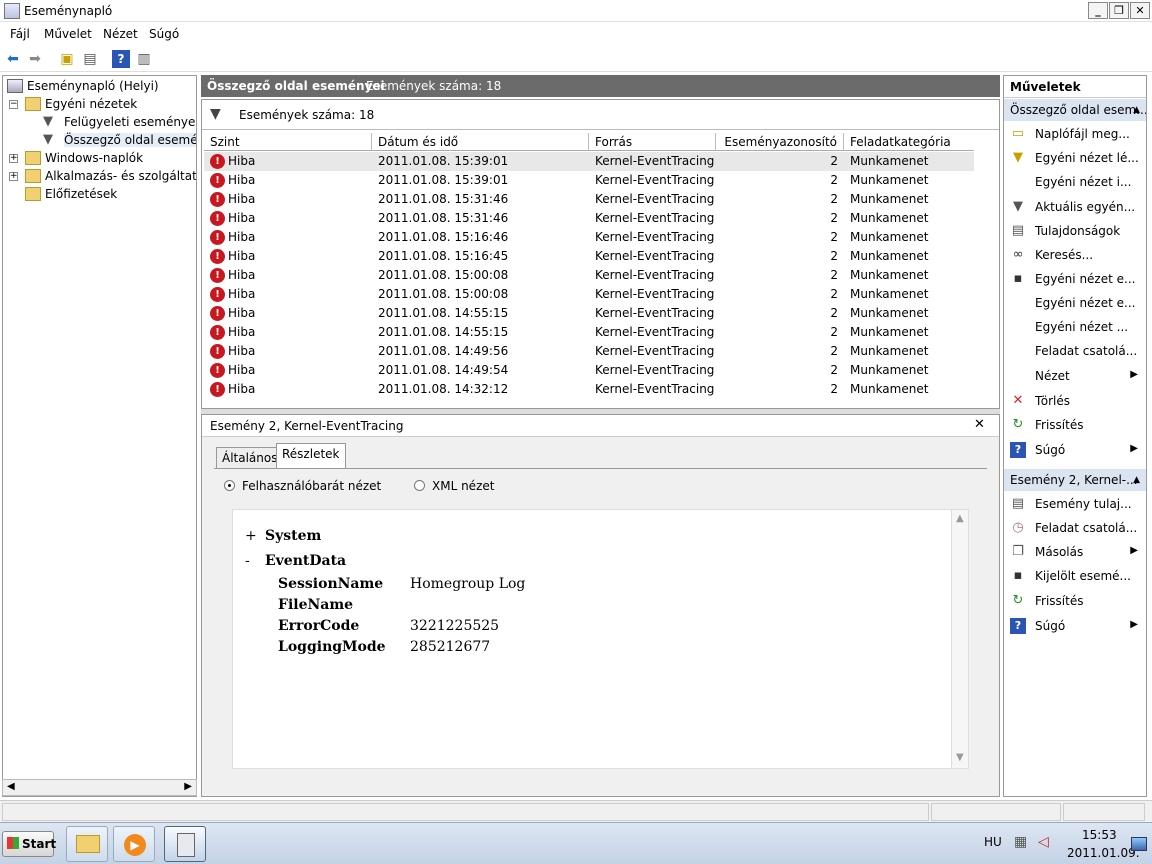 The image size is (1152, 864). What do you see at coordinates (652, 142) in the screenshot?
I see `column-source: Forrás` at bounding box center [652, 142].